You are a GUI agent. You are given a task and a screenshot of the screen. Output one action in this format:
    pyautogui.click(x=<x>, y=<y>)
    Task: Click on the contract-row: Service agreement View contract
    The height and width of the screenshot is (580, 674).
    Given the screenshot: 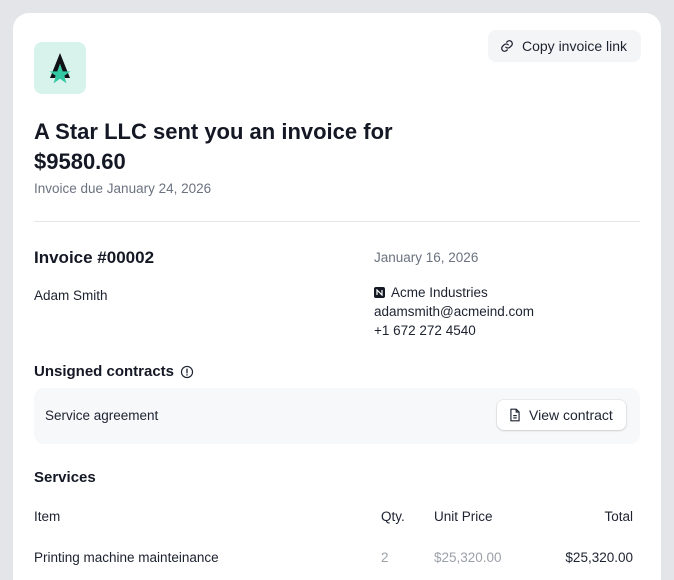 What is the action you would take?
    pyautogui.click(x=337, y=416)
    